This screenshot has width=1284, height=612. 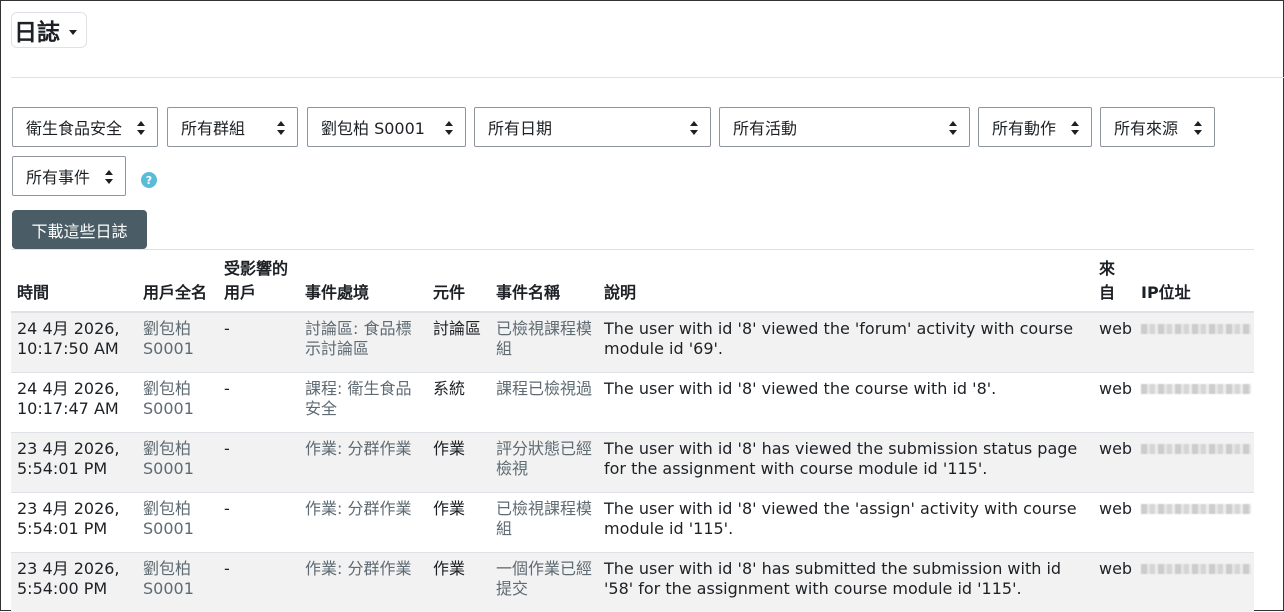 What do you see at coordinates (177, 283) in the screenshot?
I see `col-header-user-full-name: 用戶全名` at bounding box center [177, 283].